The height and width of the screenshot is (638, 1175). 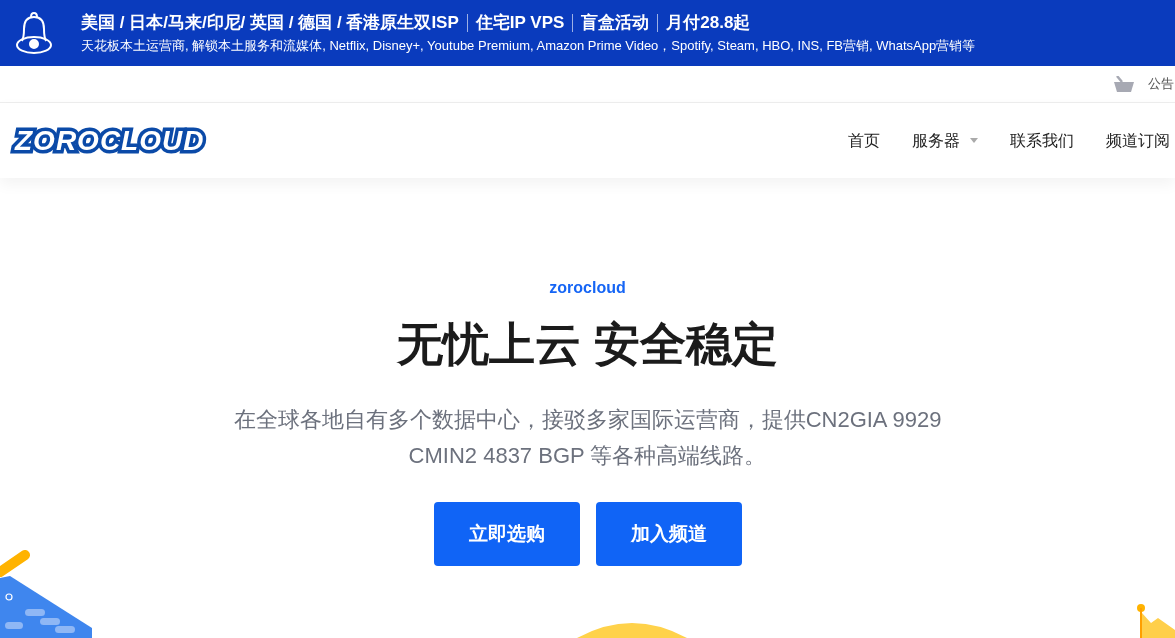 I want to click on logo: ZOROCLOUD, so click(x=110, y=140).